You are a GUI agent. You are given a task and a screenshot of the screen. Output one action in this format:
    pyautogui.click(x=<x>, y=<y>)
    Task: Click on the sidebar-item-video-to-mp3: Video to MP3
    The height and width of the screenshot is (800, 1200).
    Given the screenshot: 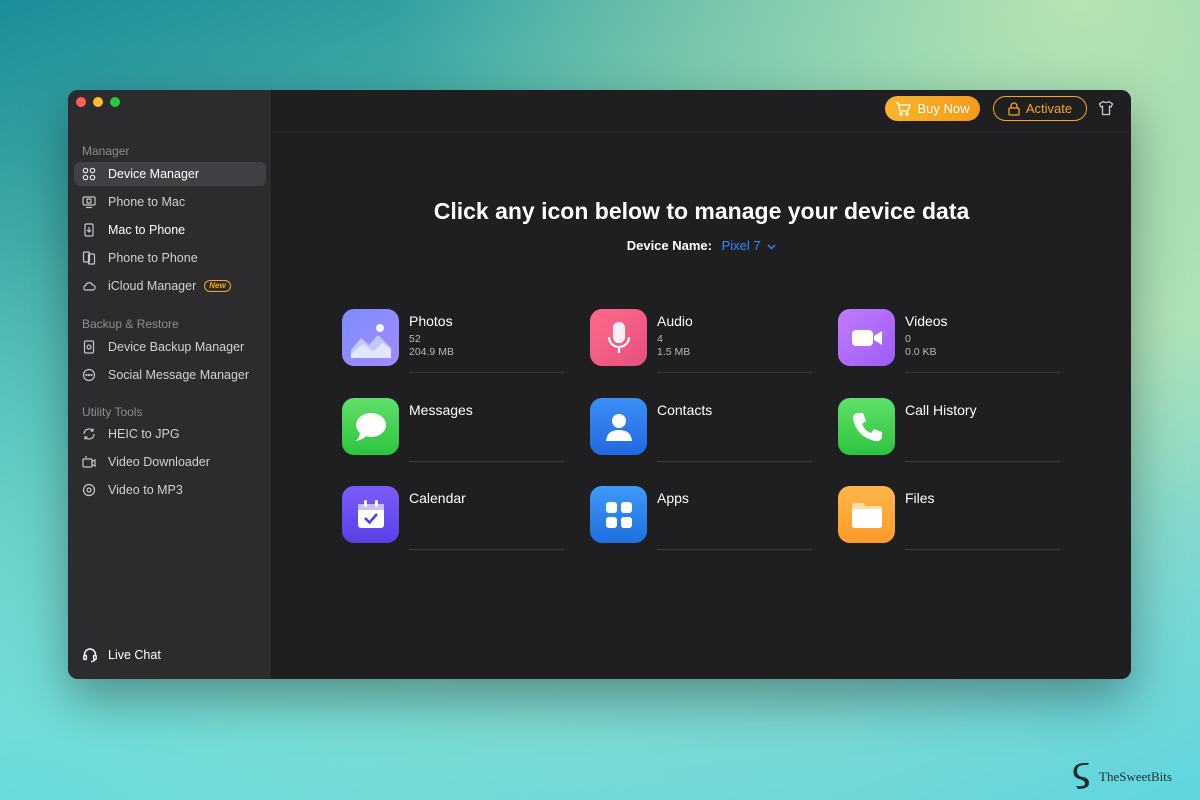 What is the action you would take?
    pyautogui.click(x=170, y=490)
    